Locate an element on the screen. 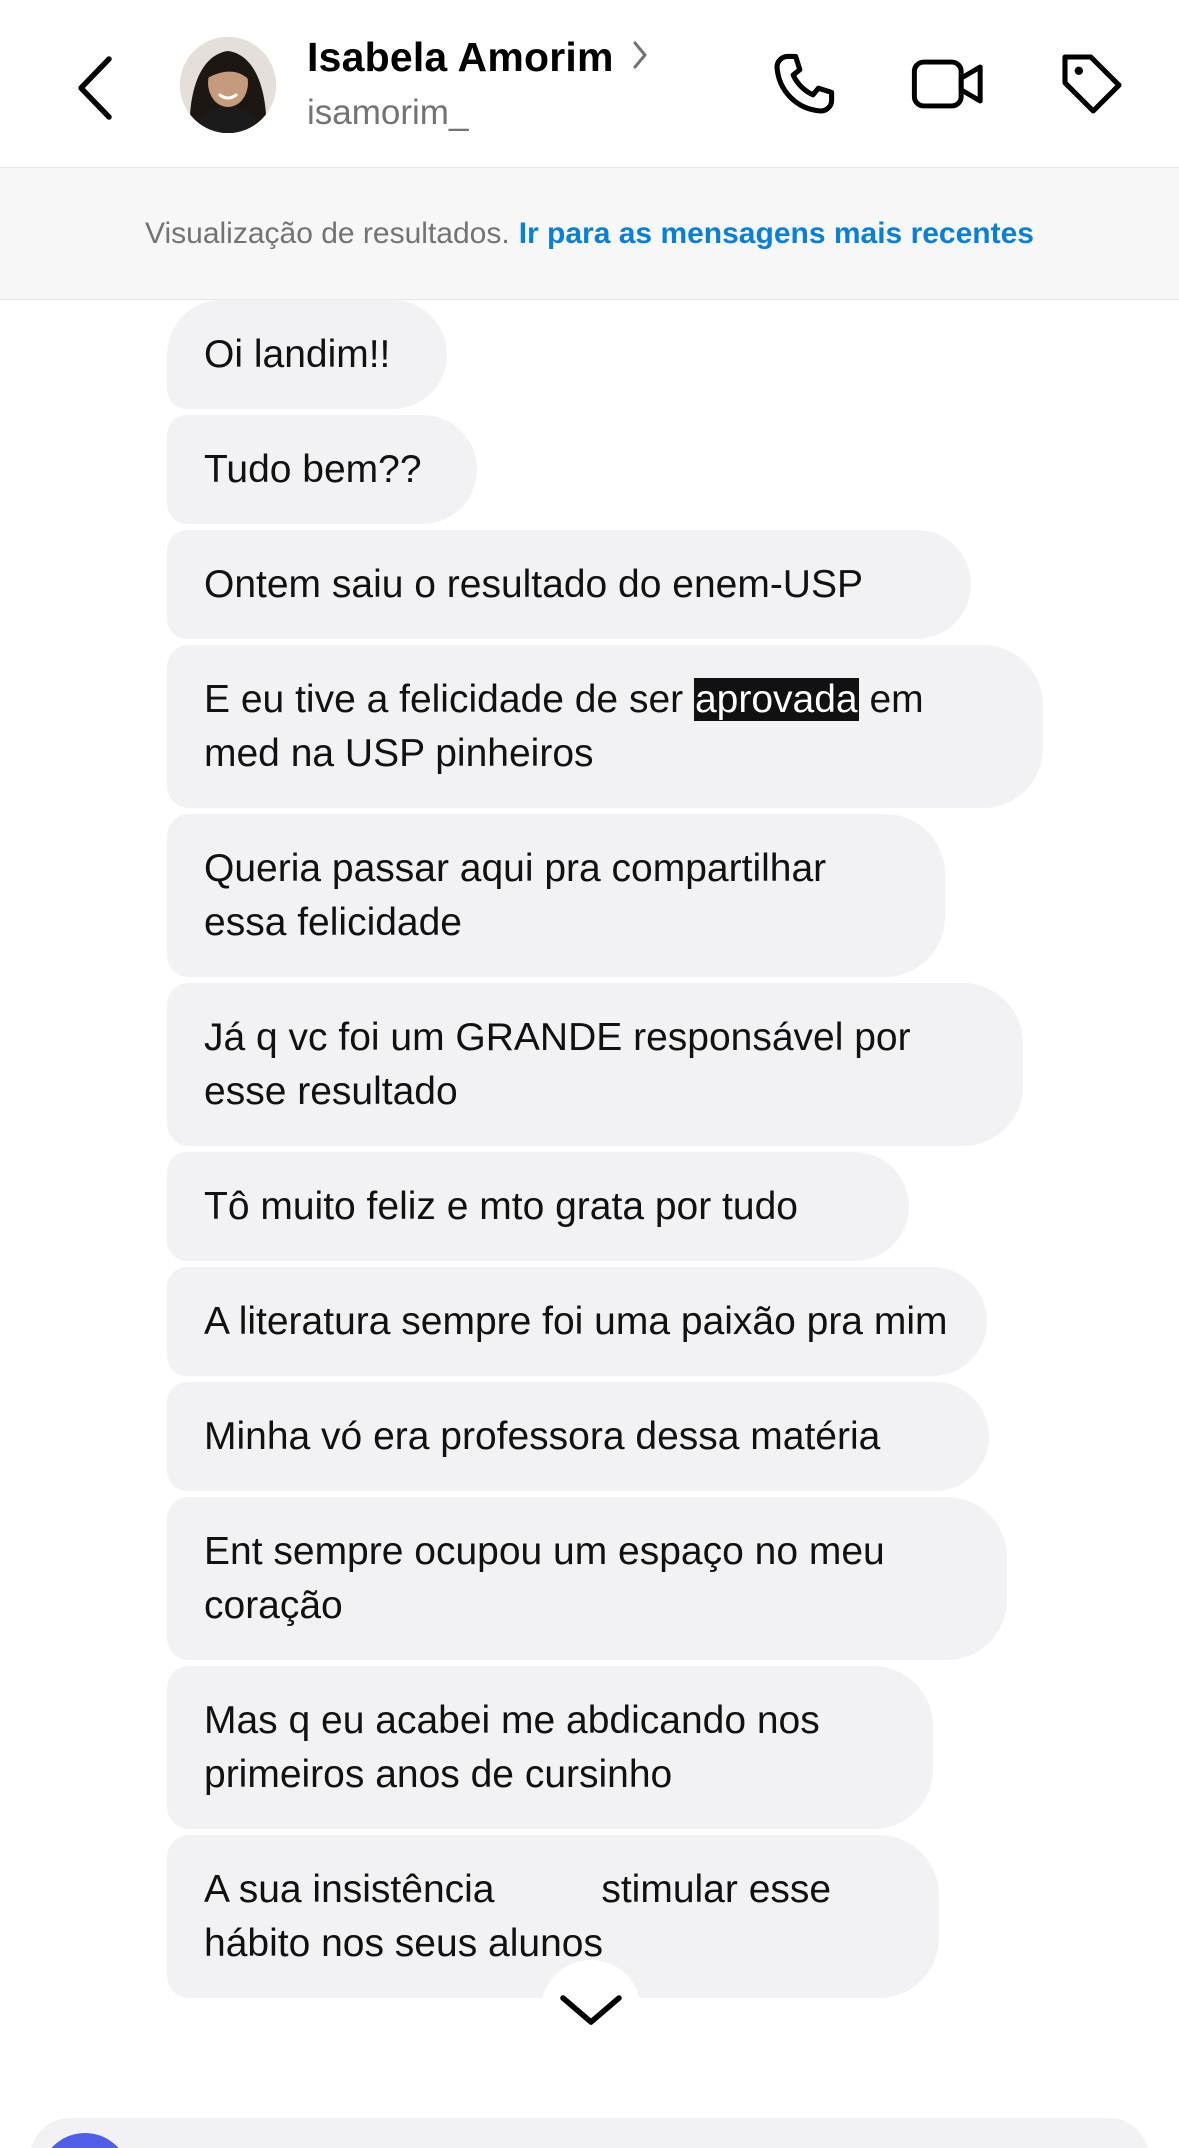 The width and height of the screenshot is (1179, 2148). tag-icon is located at coordinates (1092, 84).